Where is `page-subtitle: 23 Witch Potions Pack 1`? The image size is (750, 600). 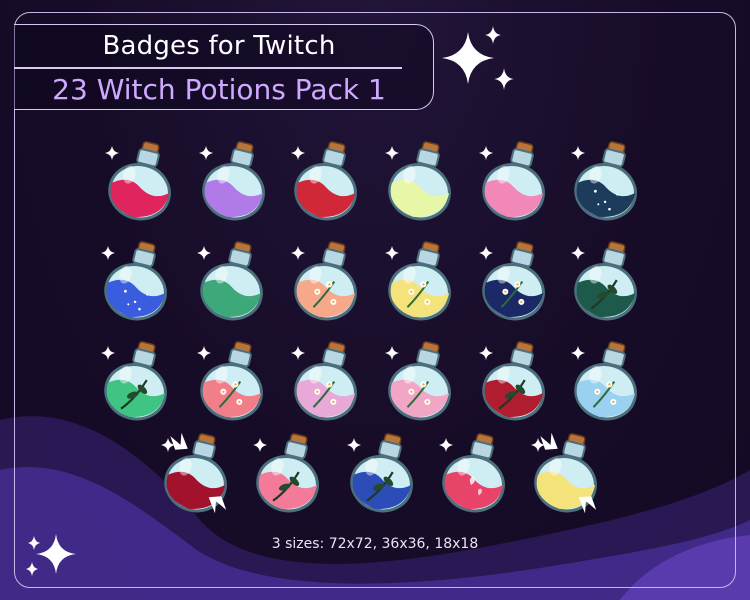
page-subtitle: 23 Witch Potions Pack 1 is located at coordinates (219, 89).